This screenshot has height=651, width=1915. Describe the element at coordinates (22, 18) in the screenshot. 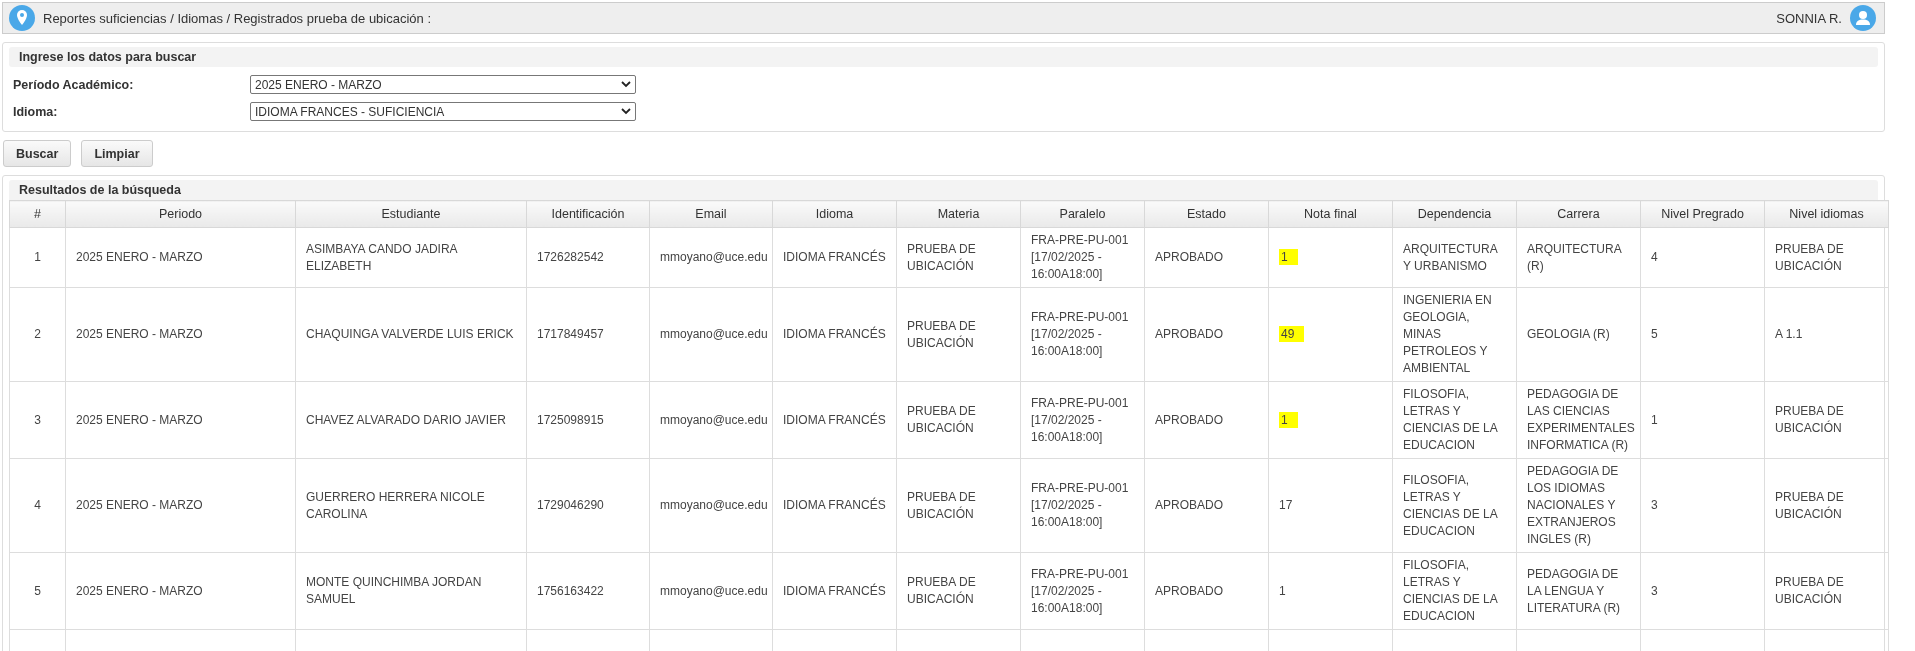

I see `location-pin-icon` at that location.